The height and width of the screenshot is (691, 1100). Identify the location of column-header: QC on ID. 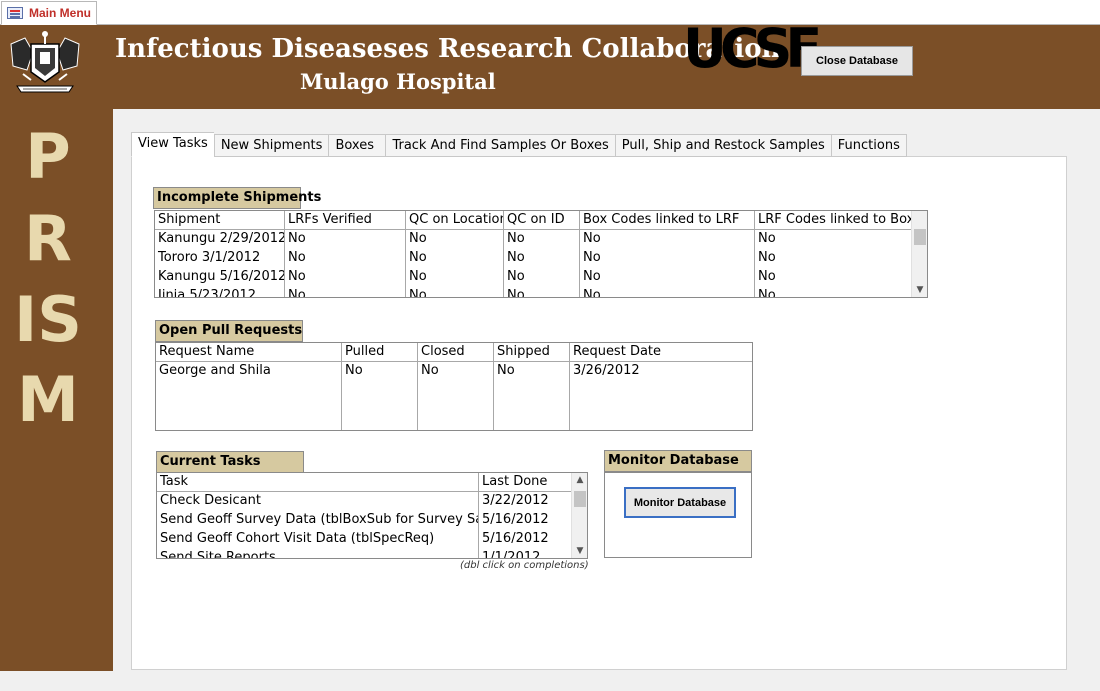
(542, 220).